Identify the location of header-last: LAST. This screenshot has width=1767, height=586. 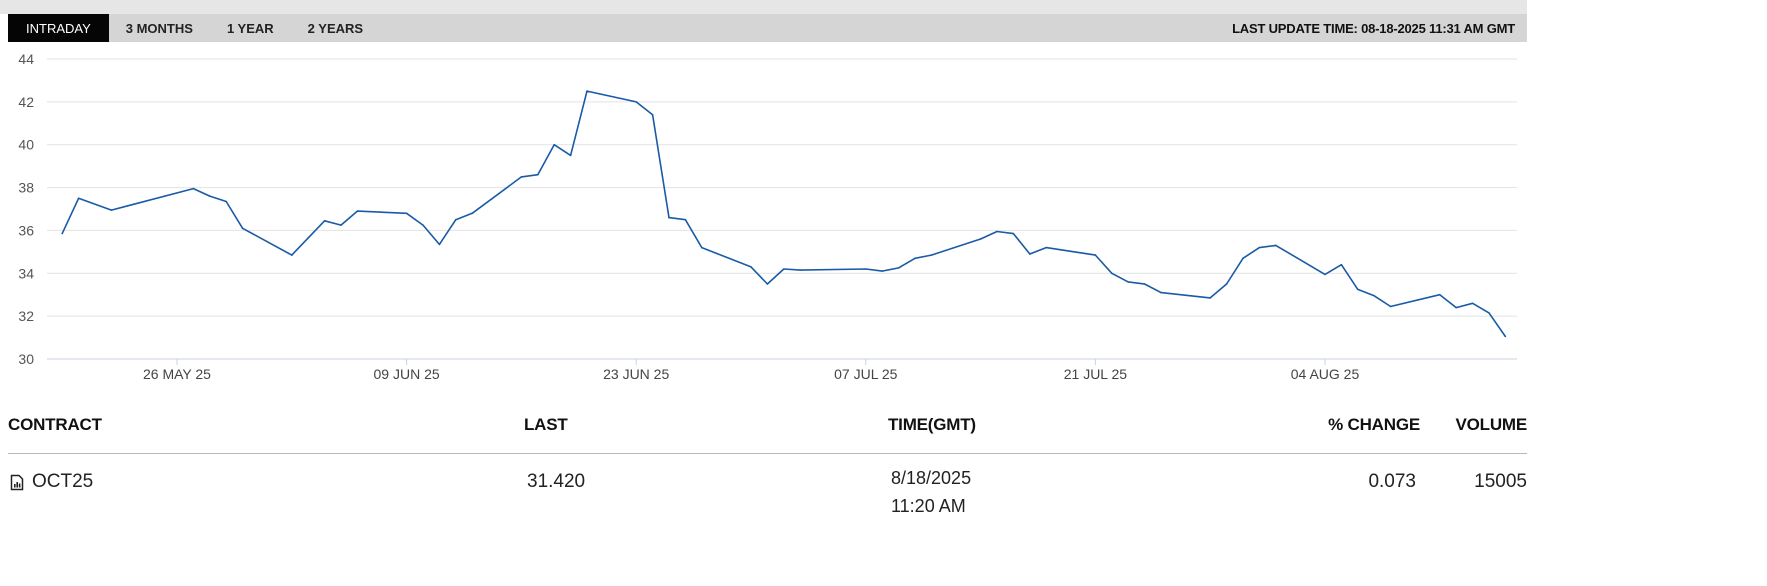
(546, 424).